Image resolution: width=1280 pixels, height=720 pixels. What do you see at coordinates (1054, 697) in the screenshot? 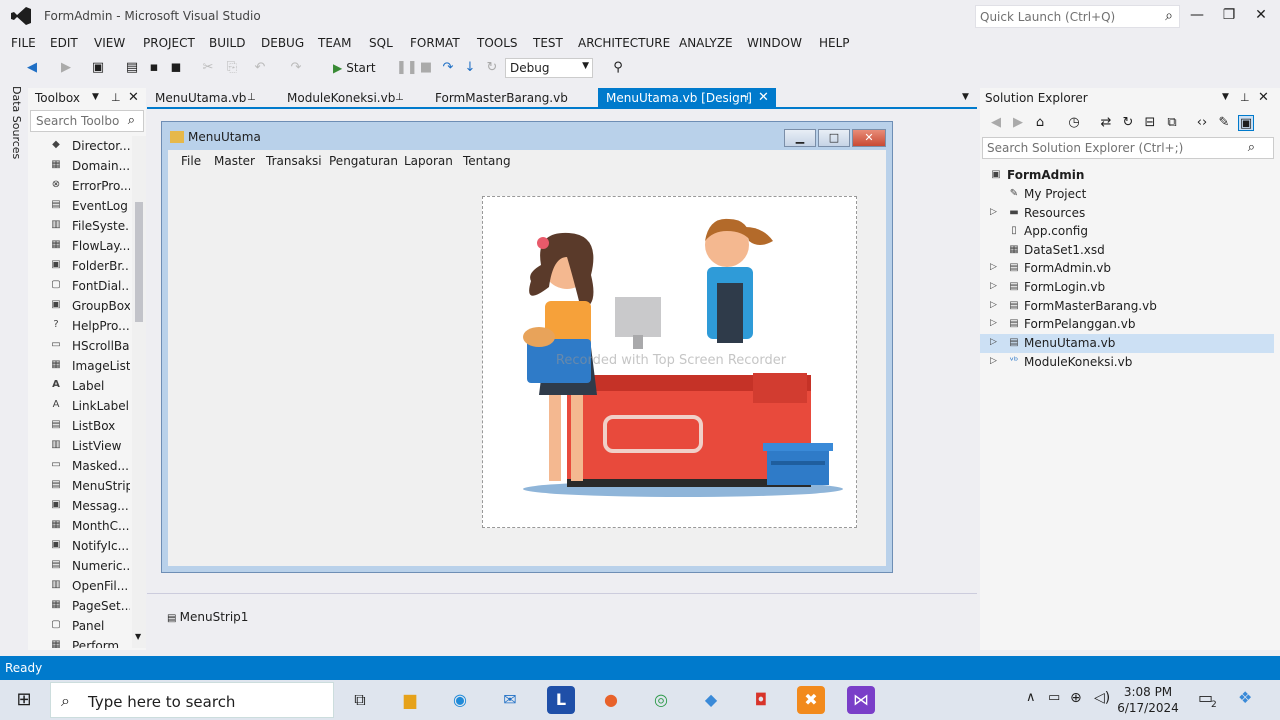
I see `network-icon: ▭` at bounding box center [1054, 697].